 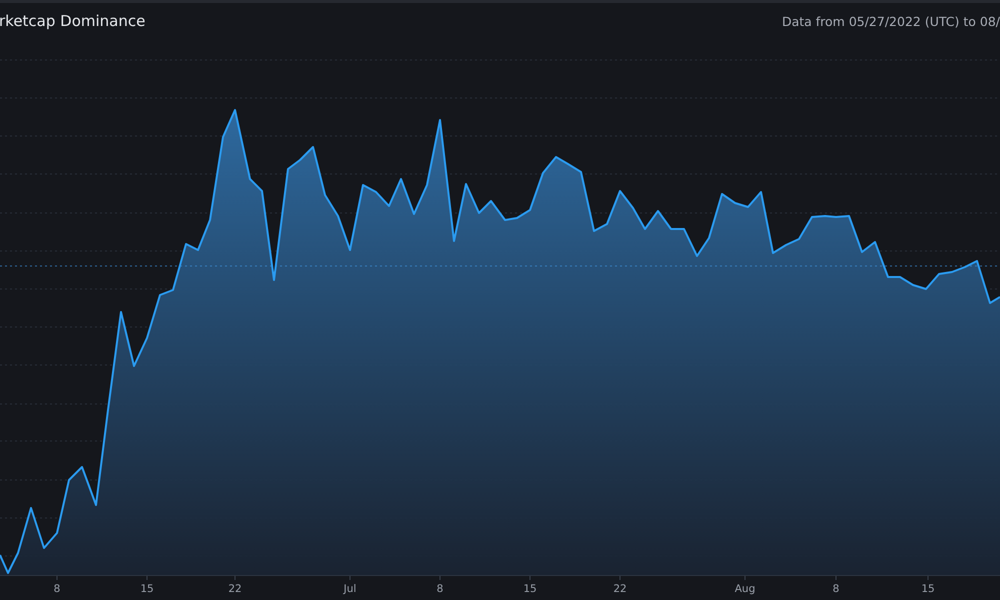 What do you see at coordinates (745, 589) in the screenshot?
I see `axis-label: Aug` at bounding box center [745, 589].